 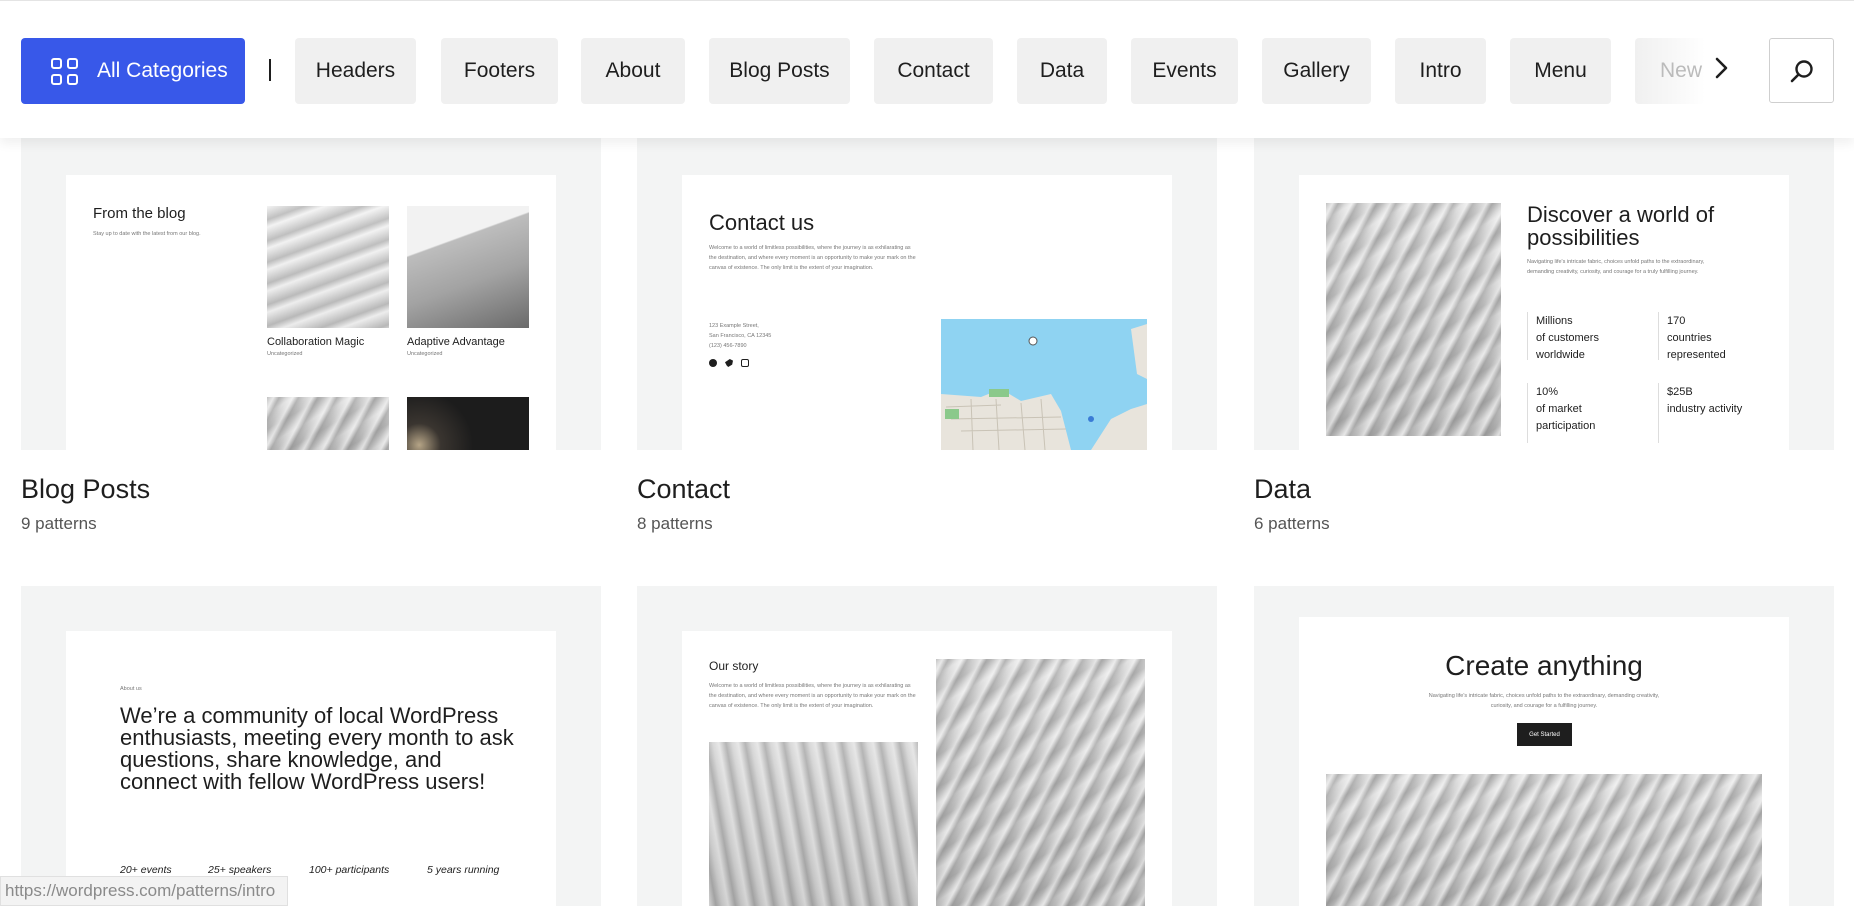 I want to click on get-started-button: Get Started, so click(x=1544, y=734).